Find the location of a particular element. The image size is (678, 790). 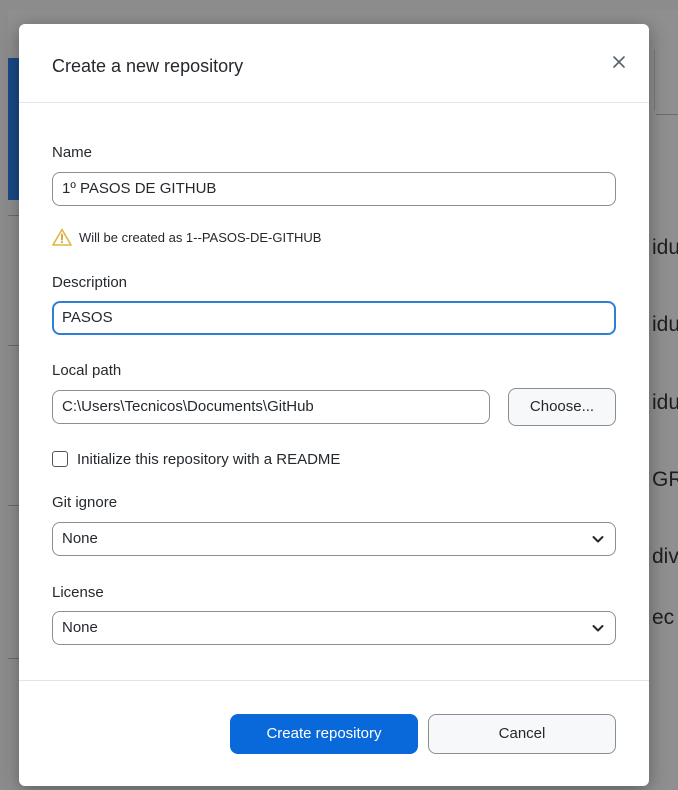

local-path-input: C:\Users\Tecnicos\Documents\GitHub is located at coordinates (271, 407).